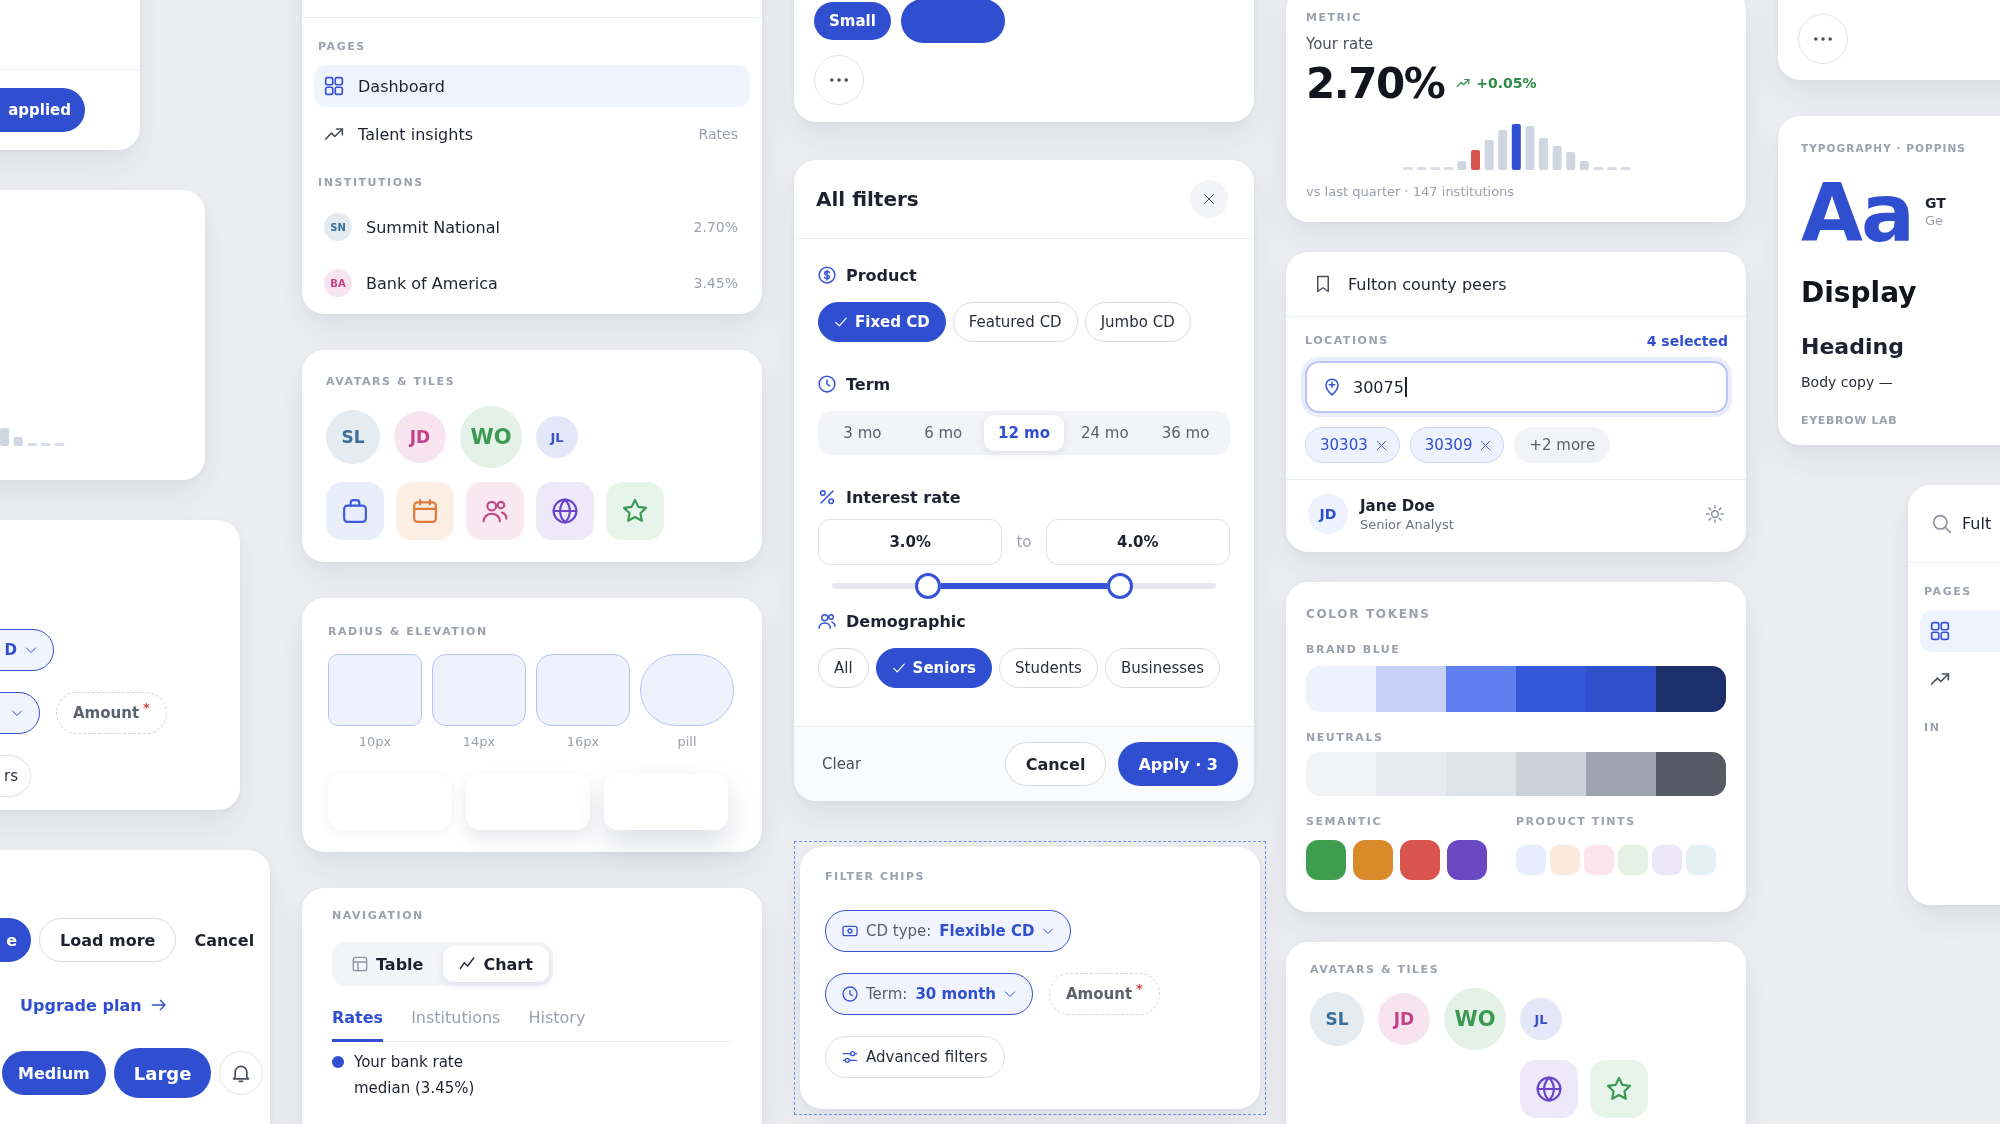 Image resolution: width=2000 pixels, height=1124 pixels. I want to click on location-tag: 30303, so click(1352, 445).